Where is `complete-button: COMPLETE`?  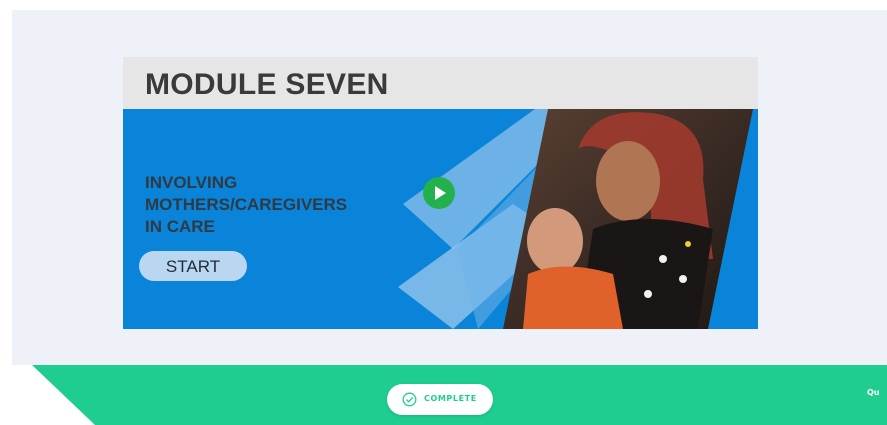
complete-button: COMPLETE is located at coordinates (440, 399).